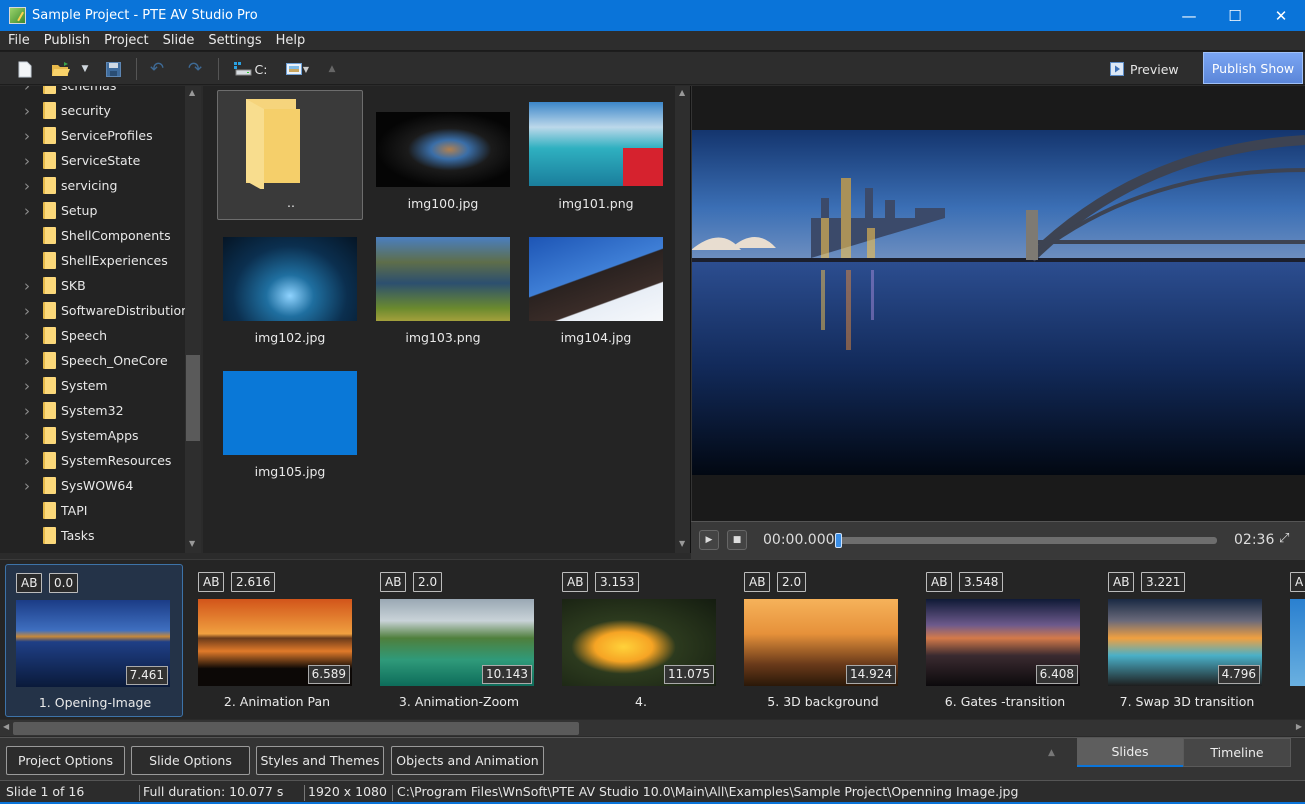 The height and width of the screenshot is (804, 1305). I want to click on tree-item: TAPI, so click(92, 510).